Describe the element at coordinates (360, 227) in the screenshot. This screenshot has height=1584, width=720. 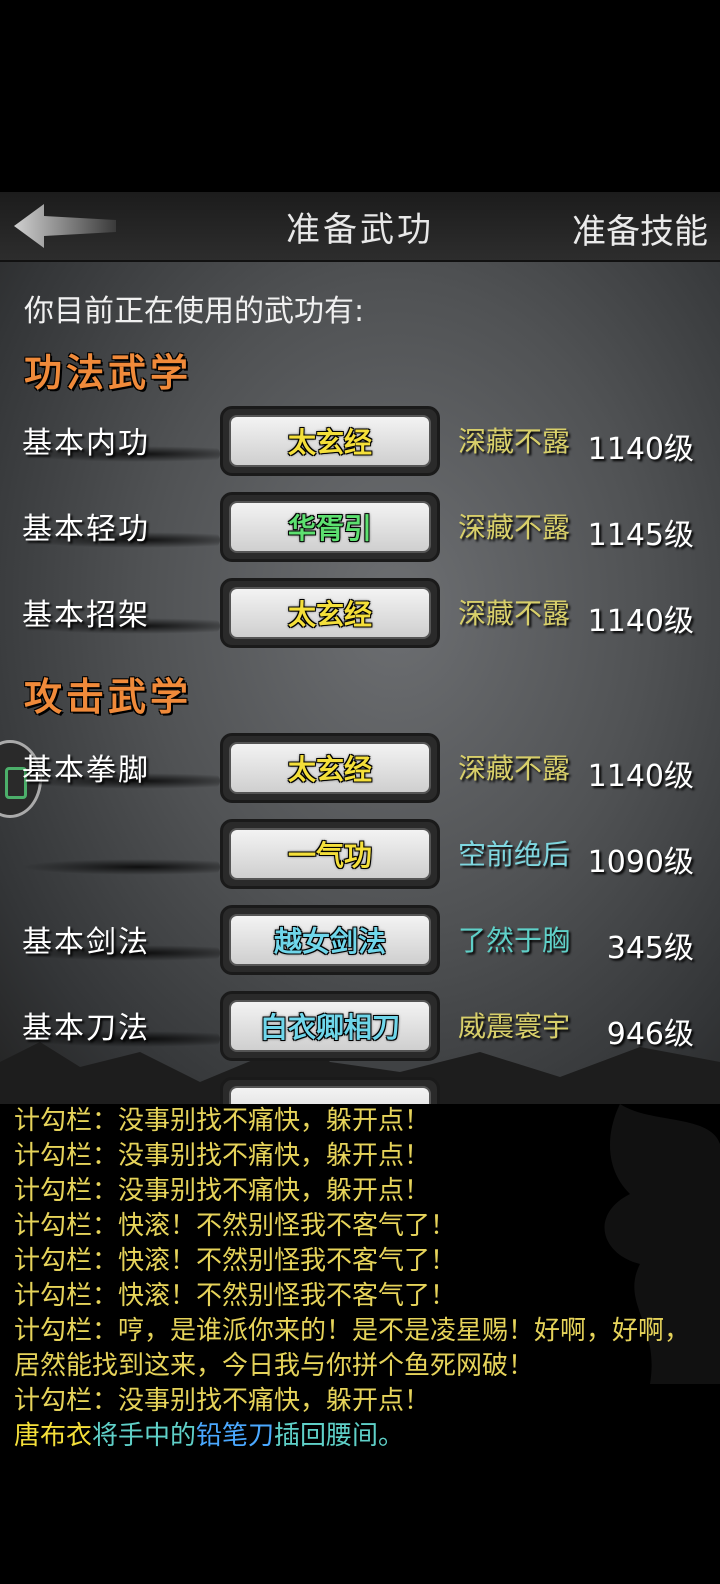
I see `top-bar: 准备武功 准备技能` at that location.